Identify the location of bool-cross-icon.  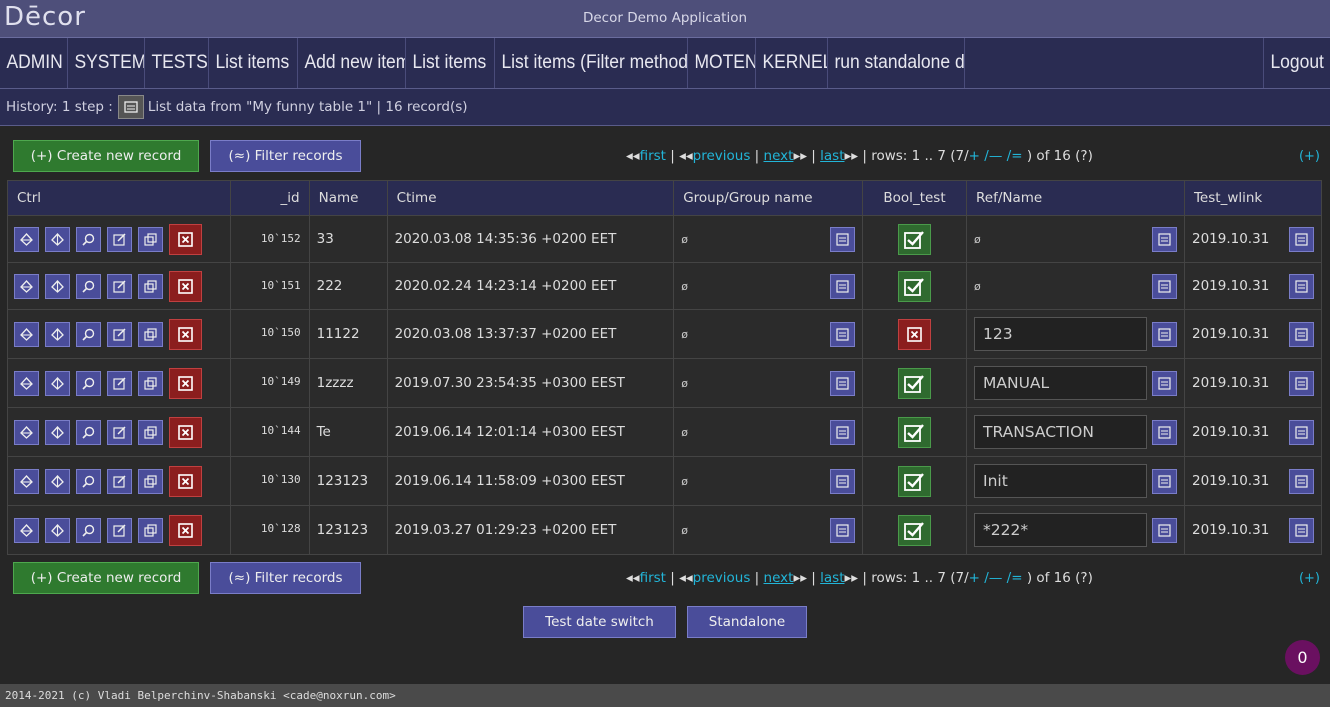
(915, 334).